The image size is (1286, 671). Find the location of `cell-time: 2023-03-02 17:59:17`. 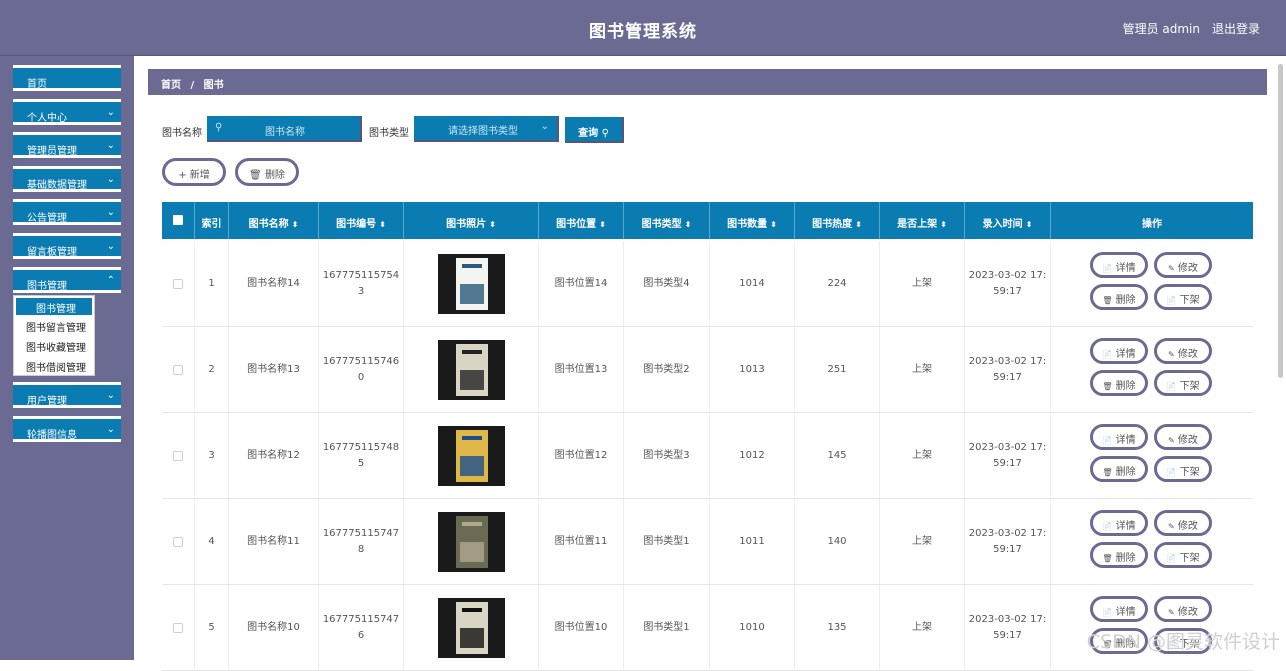

cell-time: 2023-03-02 17:59:17 is located at coordinates (1008, 541).